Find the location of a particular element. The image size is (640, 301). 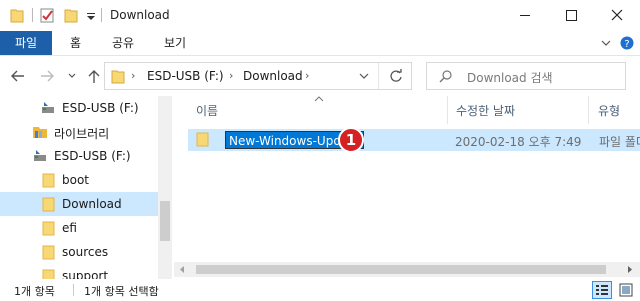

sidebar-item-libraries: 라이브러리 is located at coordinates (79, 132).